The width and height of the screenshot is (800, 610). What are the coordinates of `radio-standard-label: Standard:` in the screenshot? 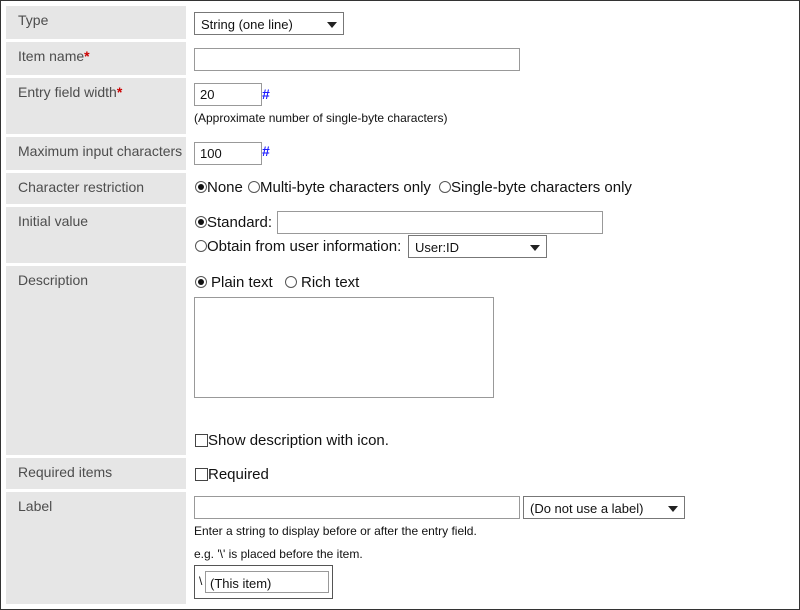 It's located at (240, 222).